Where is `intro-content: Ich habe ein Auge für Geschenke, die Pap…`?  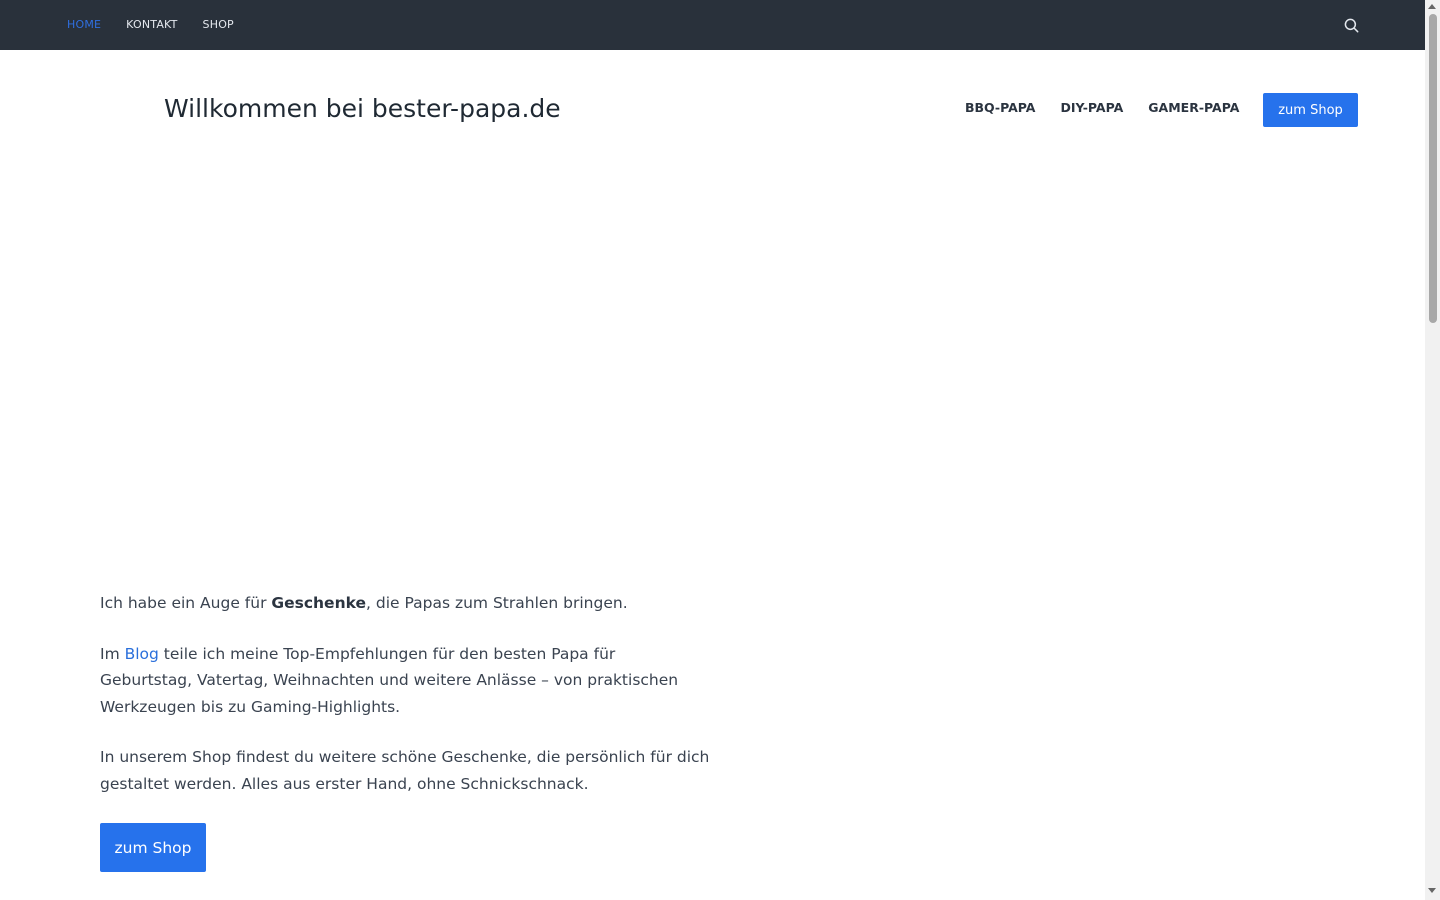
intro-content: Ich habe ein Auge für Geschenke, die Pap… is located at coordinates (405, 731).